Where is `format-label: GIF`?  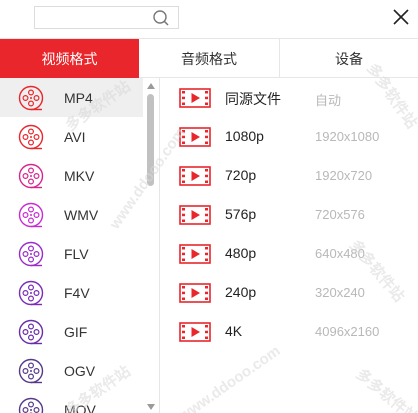
format-label: GIF is located at coordinates (76, 331).